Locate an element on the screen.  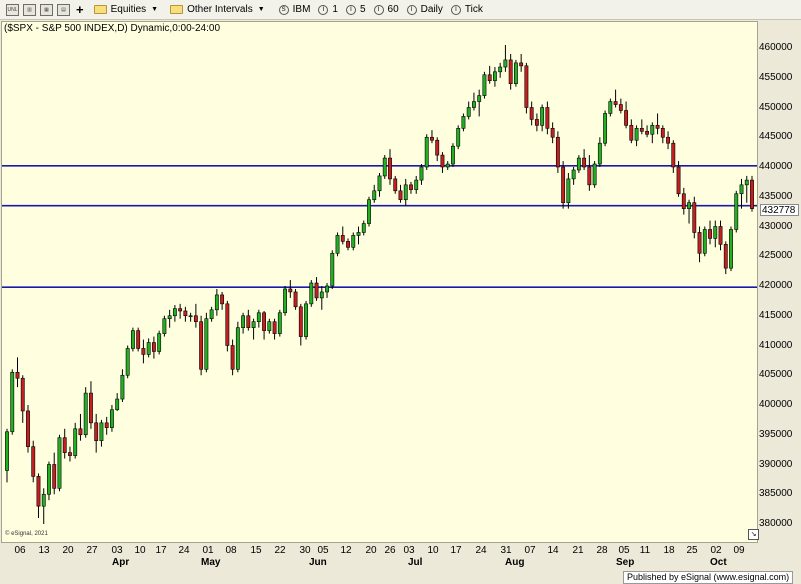
y-tick-label: 445000 is located at coordinates (776, 137).